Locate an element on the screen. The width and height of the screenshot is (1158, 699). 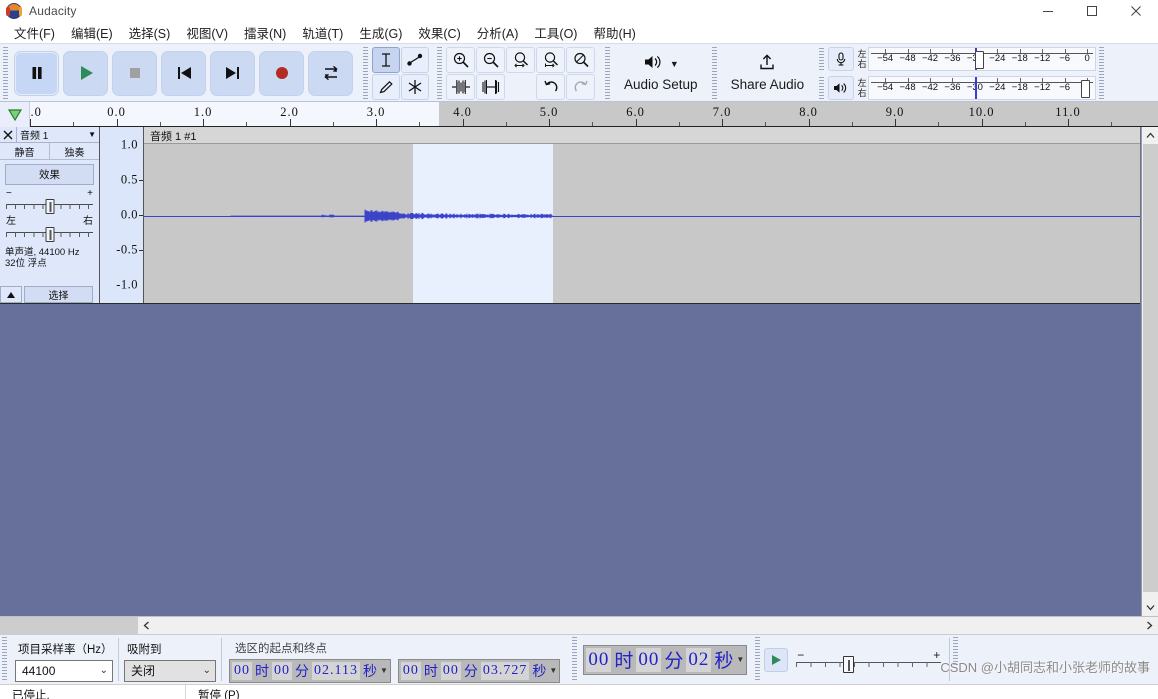
mute-button: 静音 is located at coordinates (25, 151).